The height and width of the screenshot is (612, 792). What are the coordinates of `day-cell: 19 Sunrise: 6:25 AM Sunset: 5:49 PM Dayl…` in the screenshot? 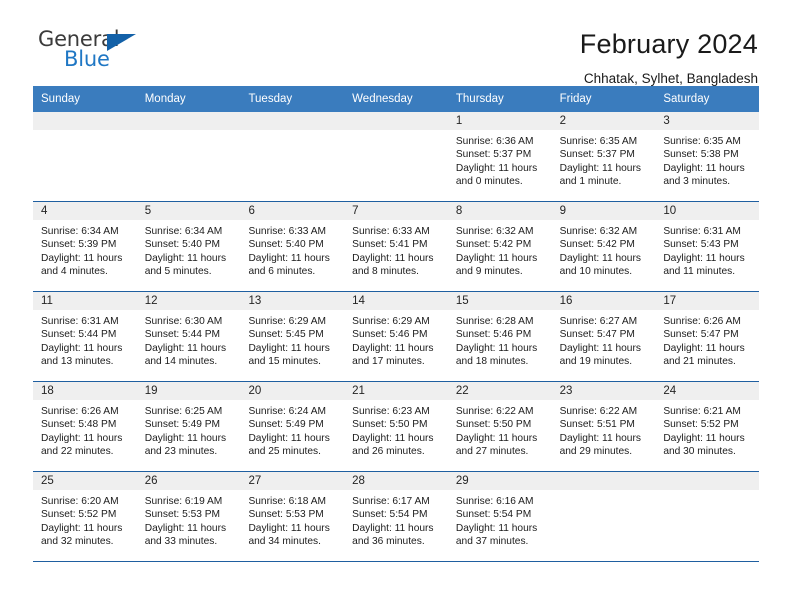 It's located at (188, 426).